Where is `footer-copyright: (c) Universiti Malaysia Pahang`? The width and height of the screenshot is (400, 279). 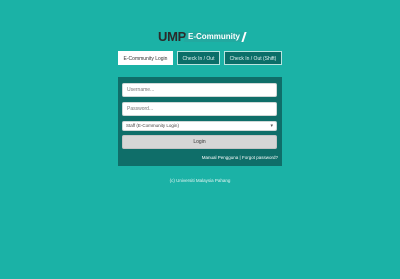 footer-copyright: (c) Universiti Malaysia Pahang is located at coordinates (200, 180).